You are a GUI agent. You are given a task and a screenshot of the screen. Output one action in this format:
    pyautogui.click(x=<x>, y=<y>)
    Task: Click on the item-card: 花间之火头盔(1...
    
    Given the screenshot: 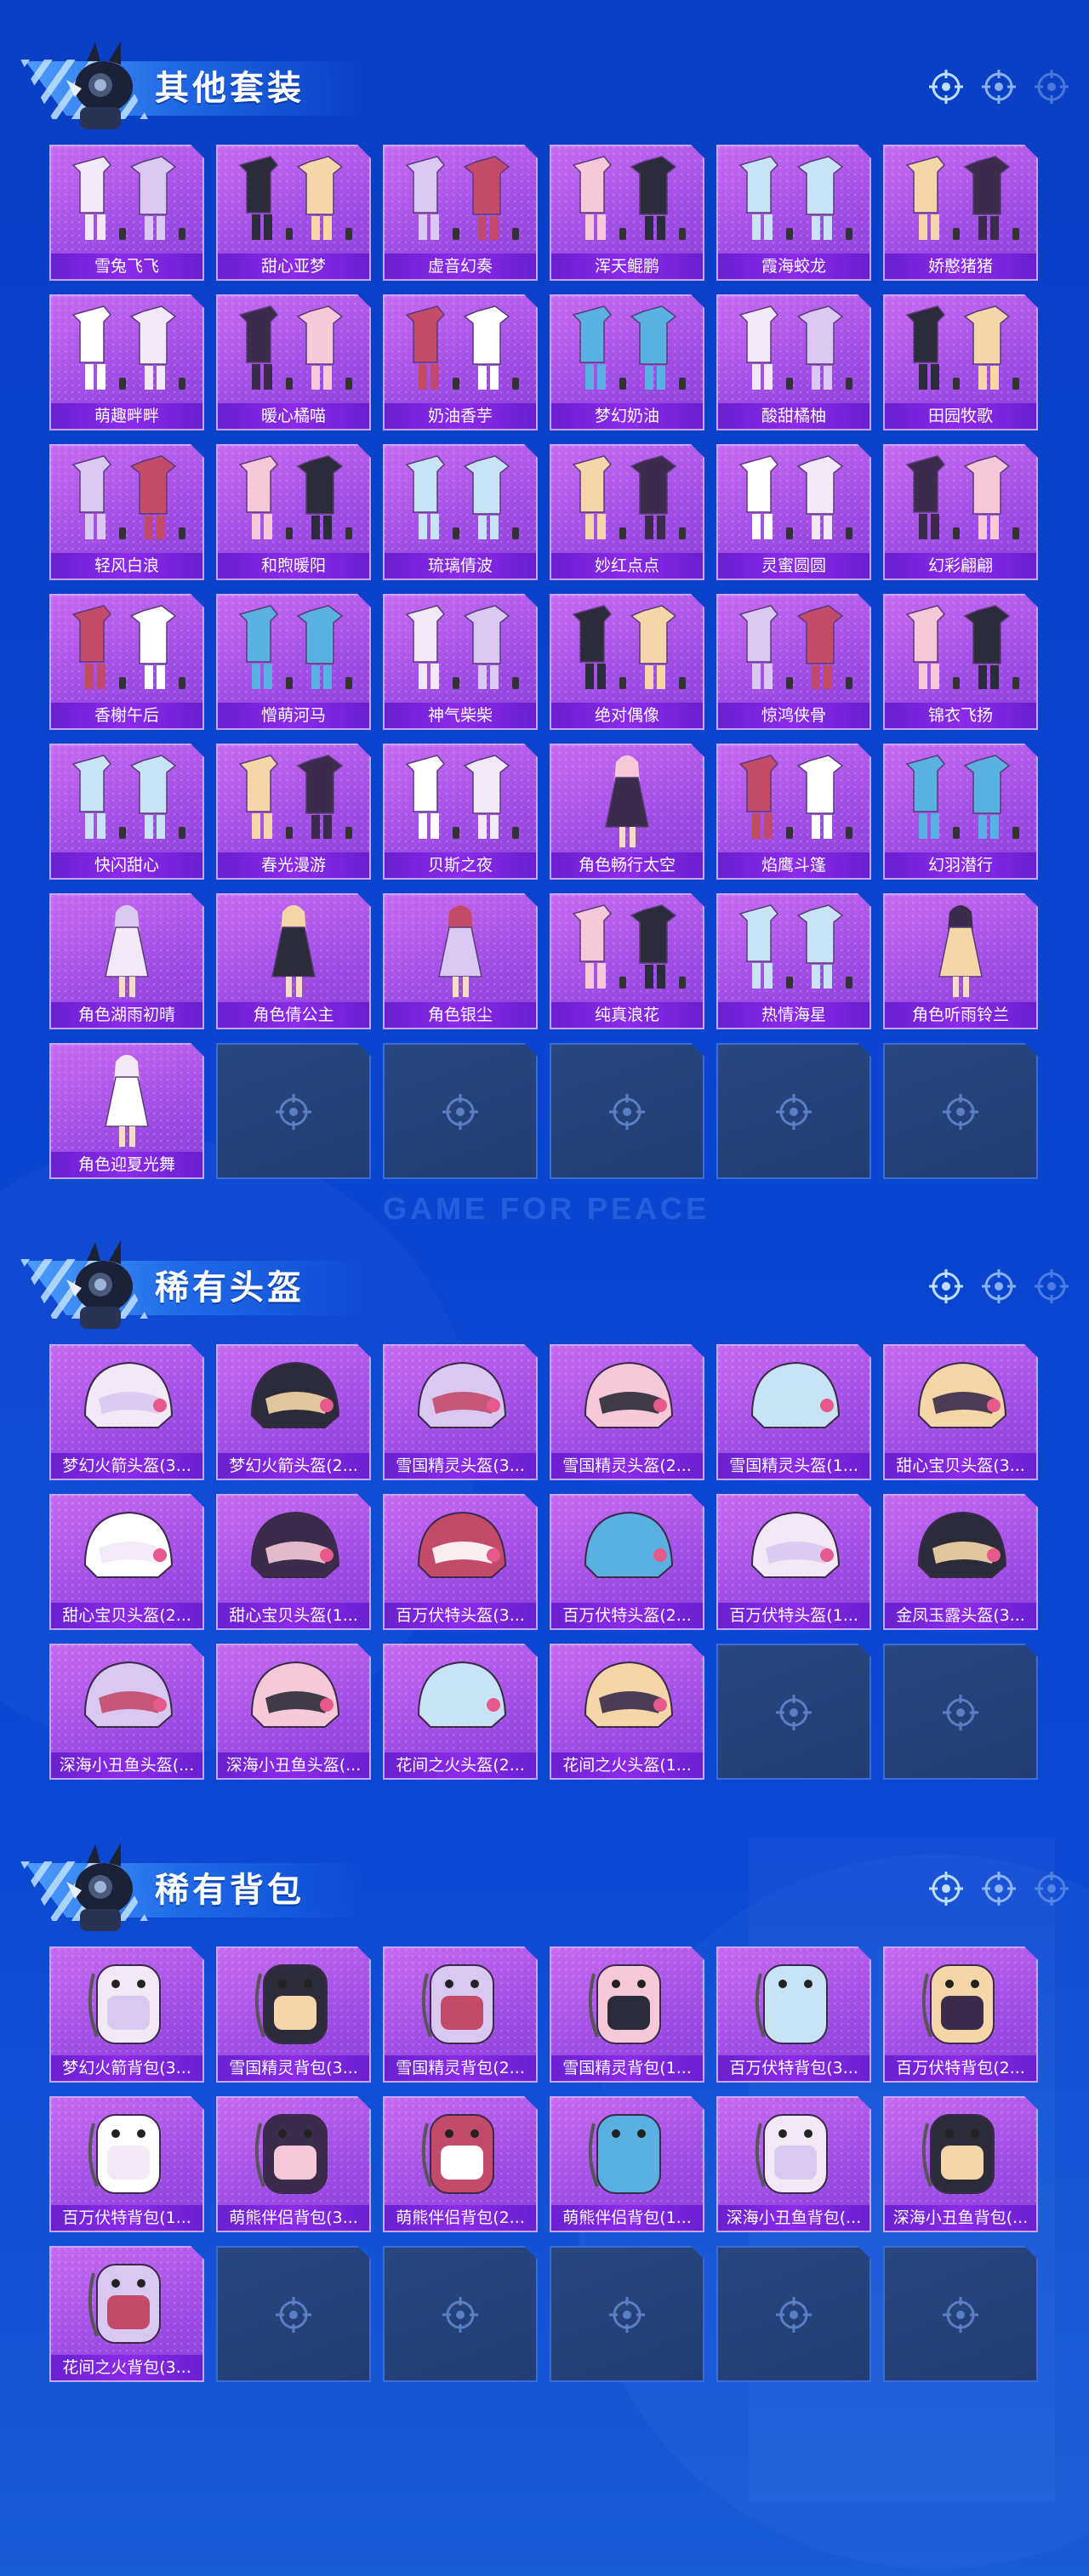 What is the action you would take?
    pyautogui.click(x=627, y=1712)
    